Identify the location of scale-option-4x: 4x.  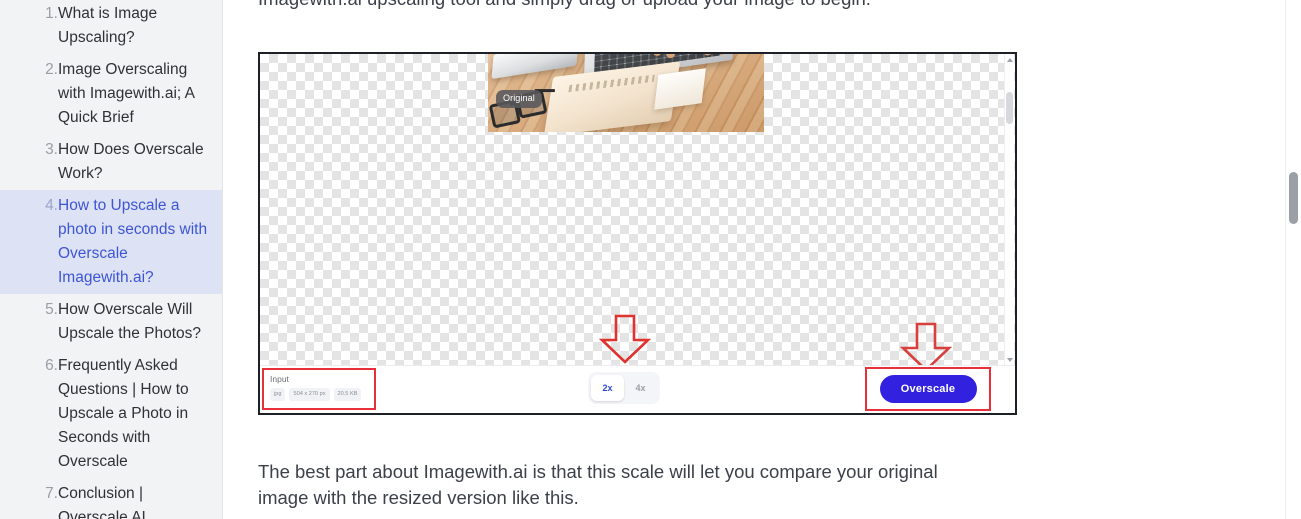
(640, 388).